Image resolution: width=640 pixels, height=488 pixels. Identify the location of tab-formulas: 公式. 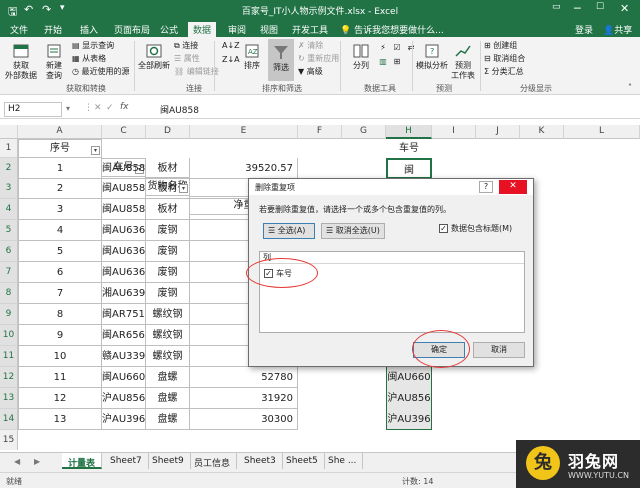
(169, 29).